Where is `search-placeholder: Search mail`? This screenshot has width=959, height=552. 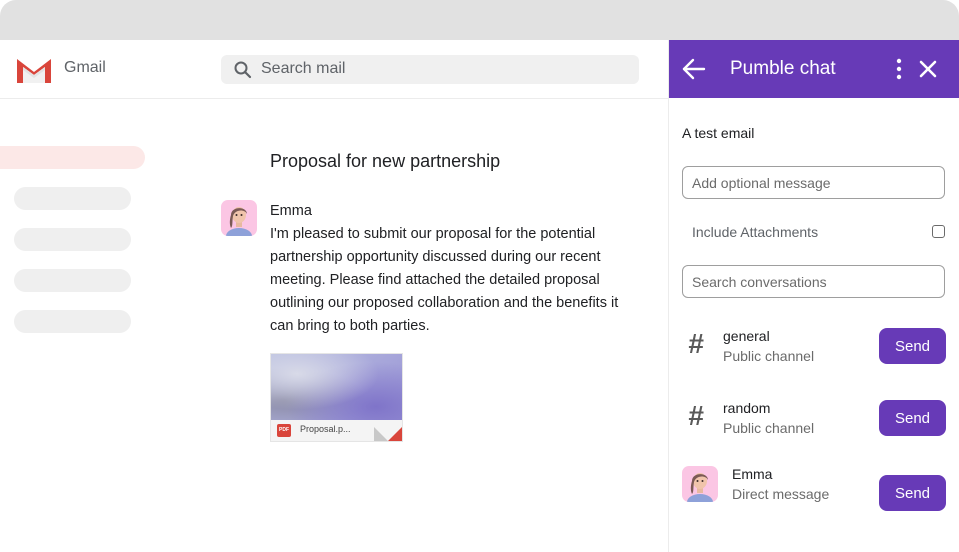 search-placeholder: Search mail is located at coordinates (303, 68).